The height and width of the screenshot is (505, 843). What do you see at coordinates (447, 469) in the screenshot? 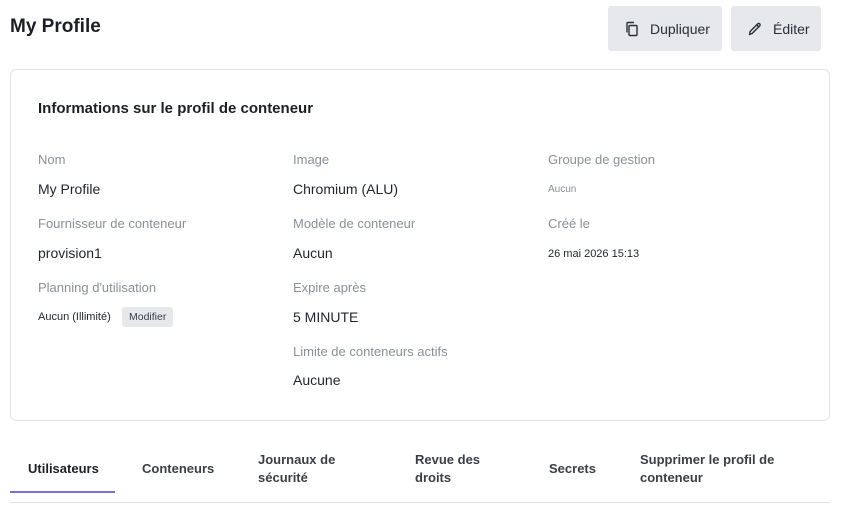
I see `tab-rights-review: Revue des droits` at bounding box center [447, 469].